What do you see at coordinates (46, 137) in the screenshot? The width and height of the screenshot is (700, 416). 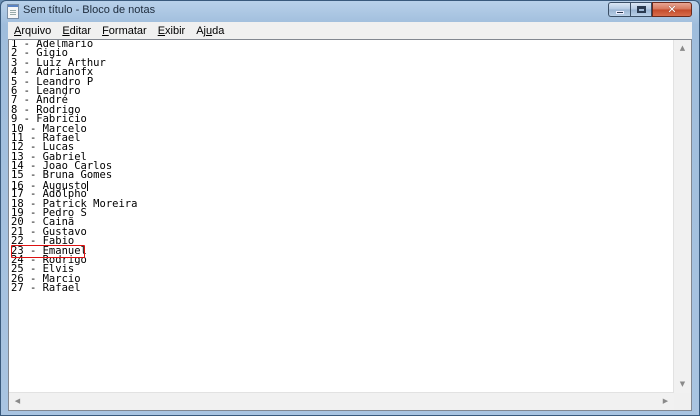 I see `text-line: 11 - Rafael` at bounding box center [46, 137].